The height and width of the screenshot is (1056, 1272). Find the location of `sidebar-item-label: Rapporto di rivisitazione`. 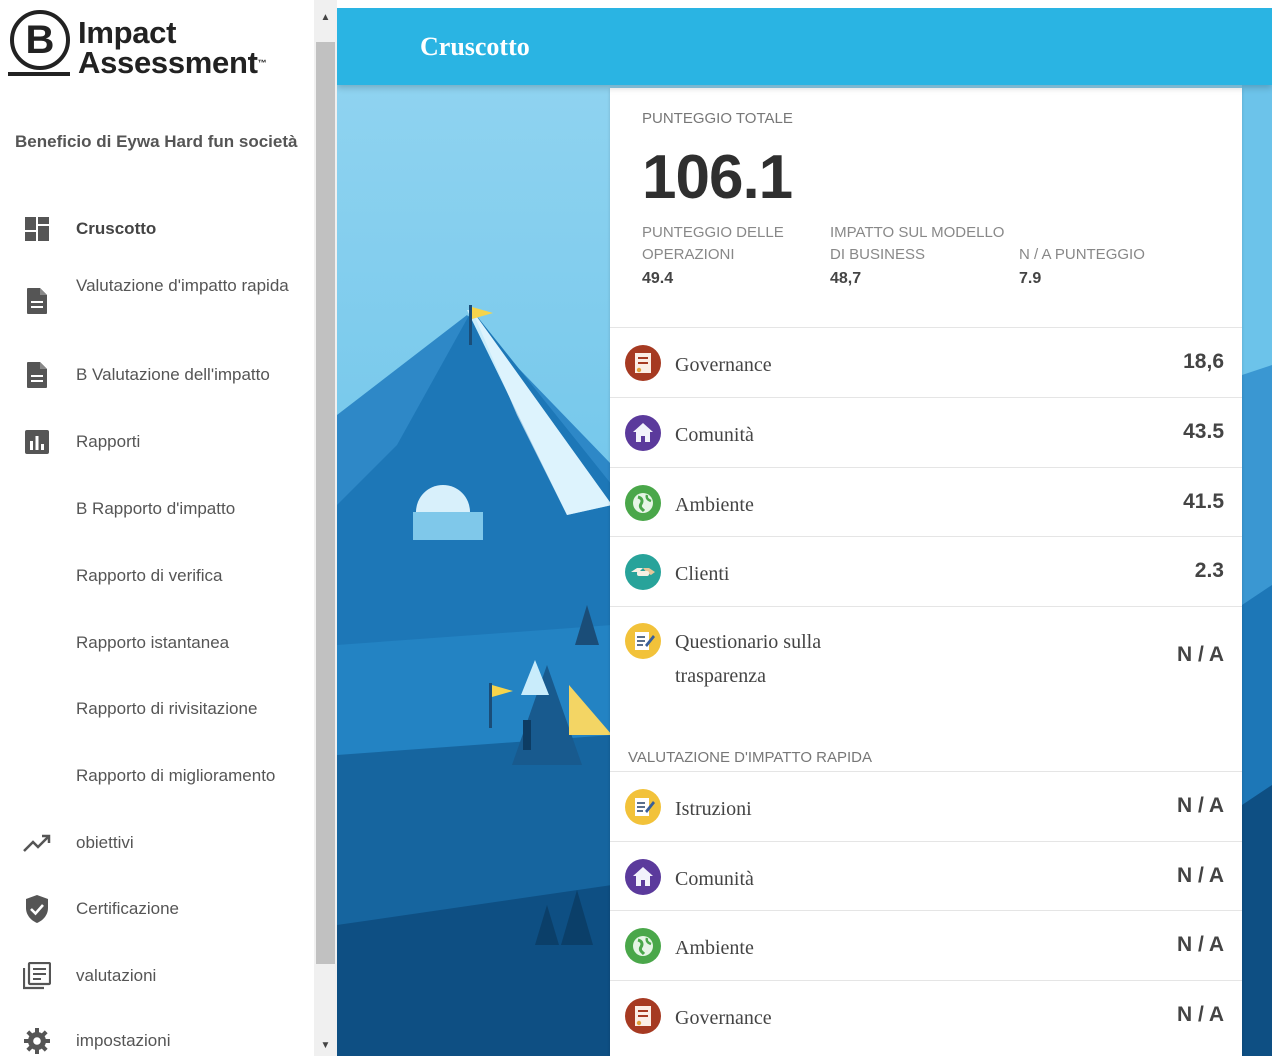

sidebar-item-label: Rapporto di rivisitazione is located at coordinates (167, 708).